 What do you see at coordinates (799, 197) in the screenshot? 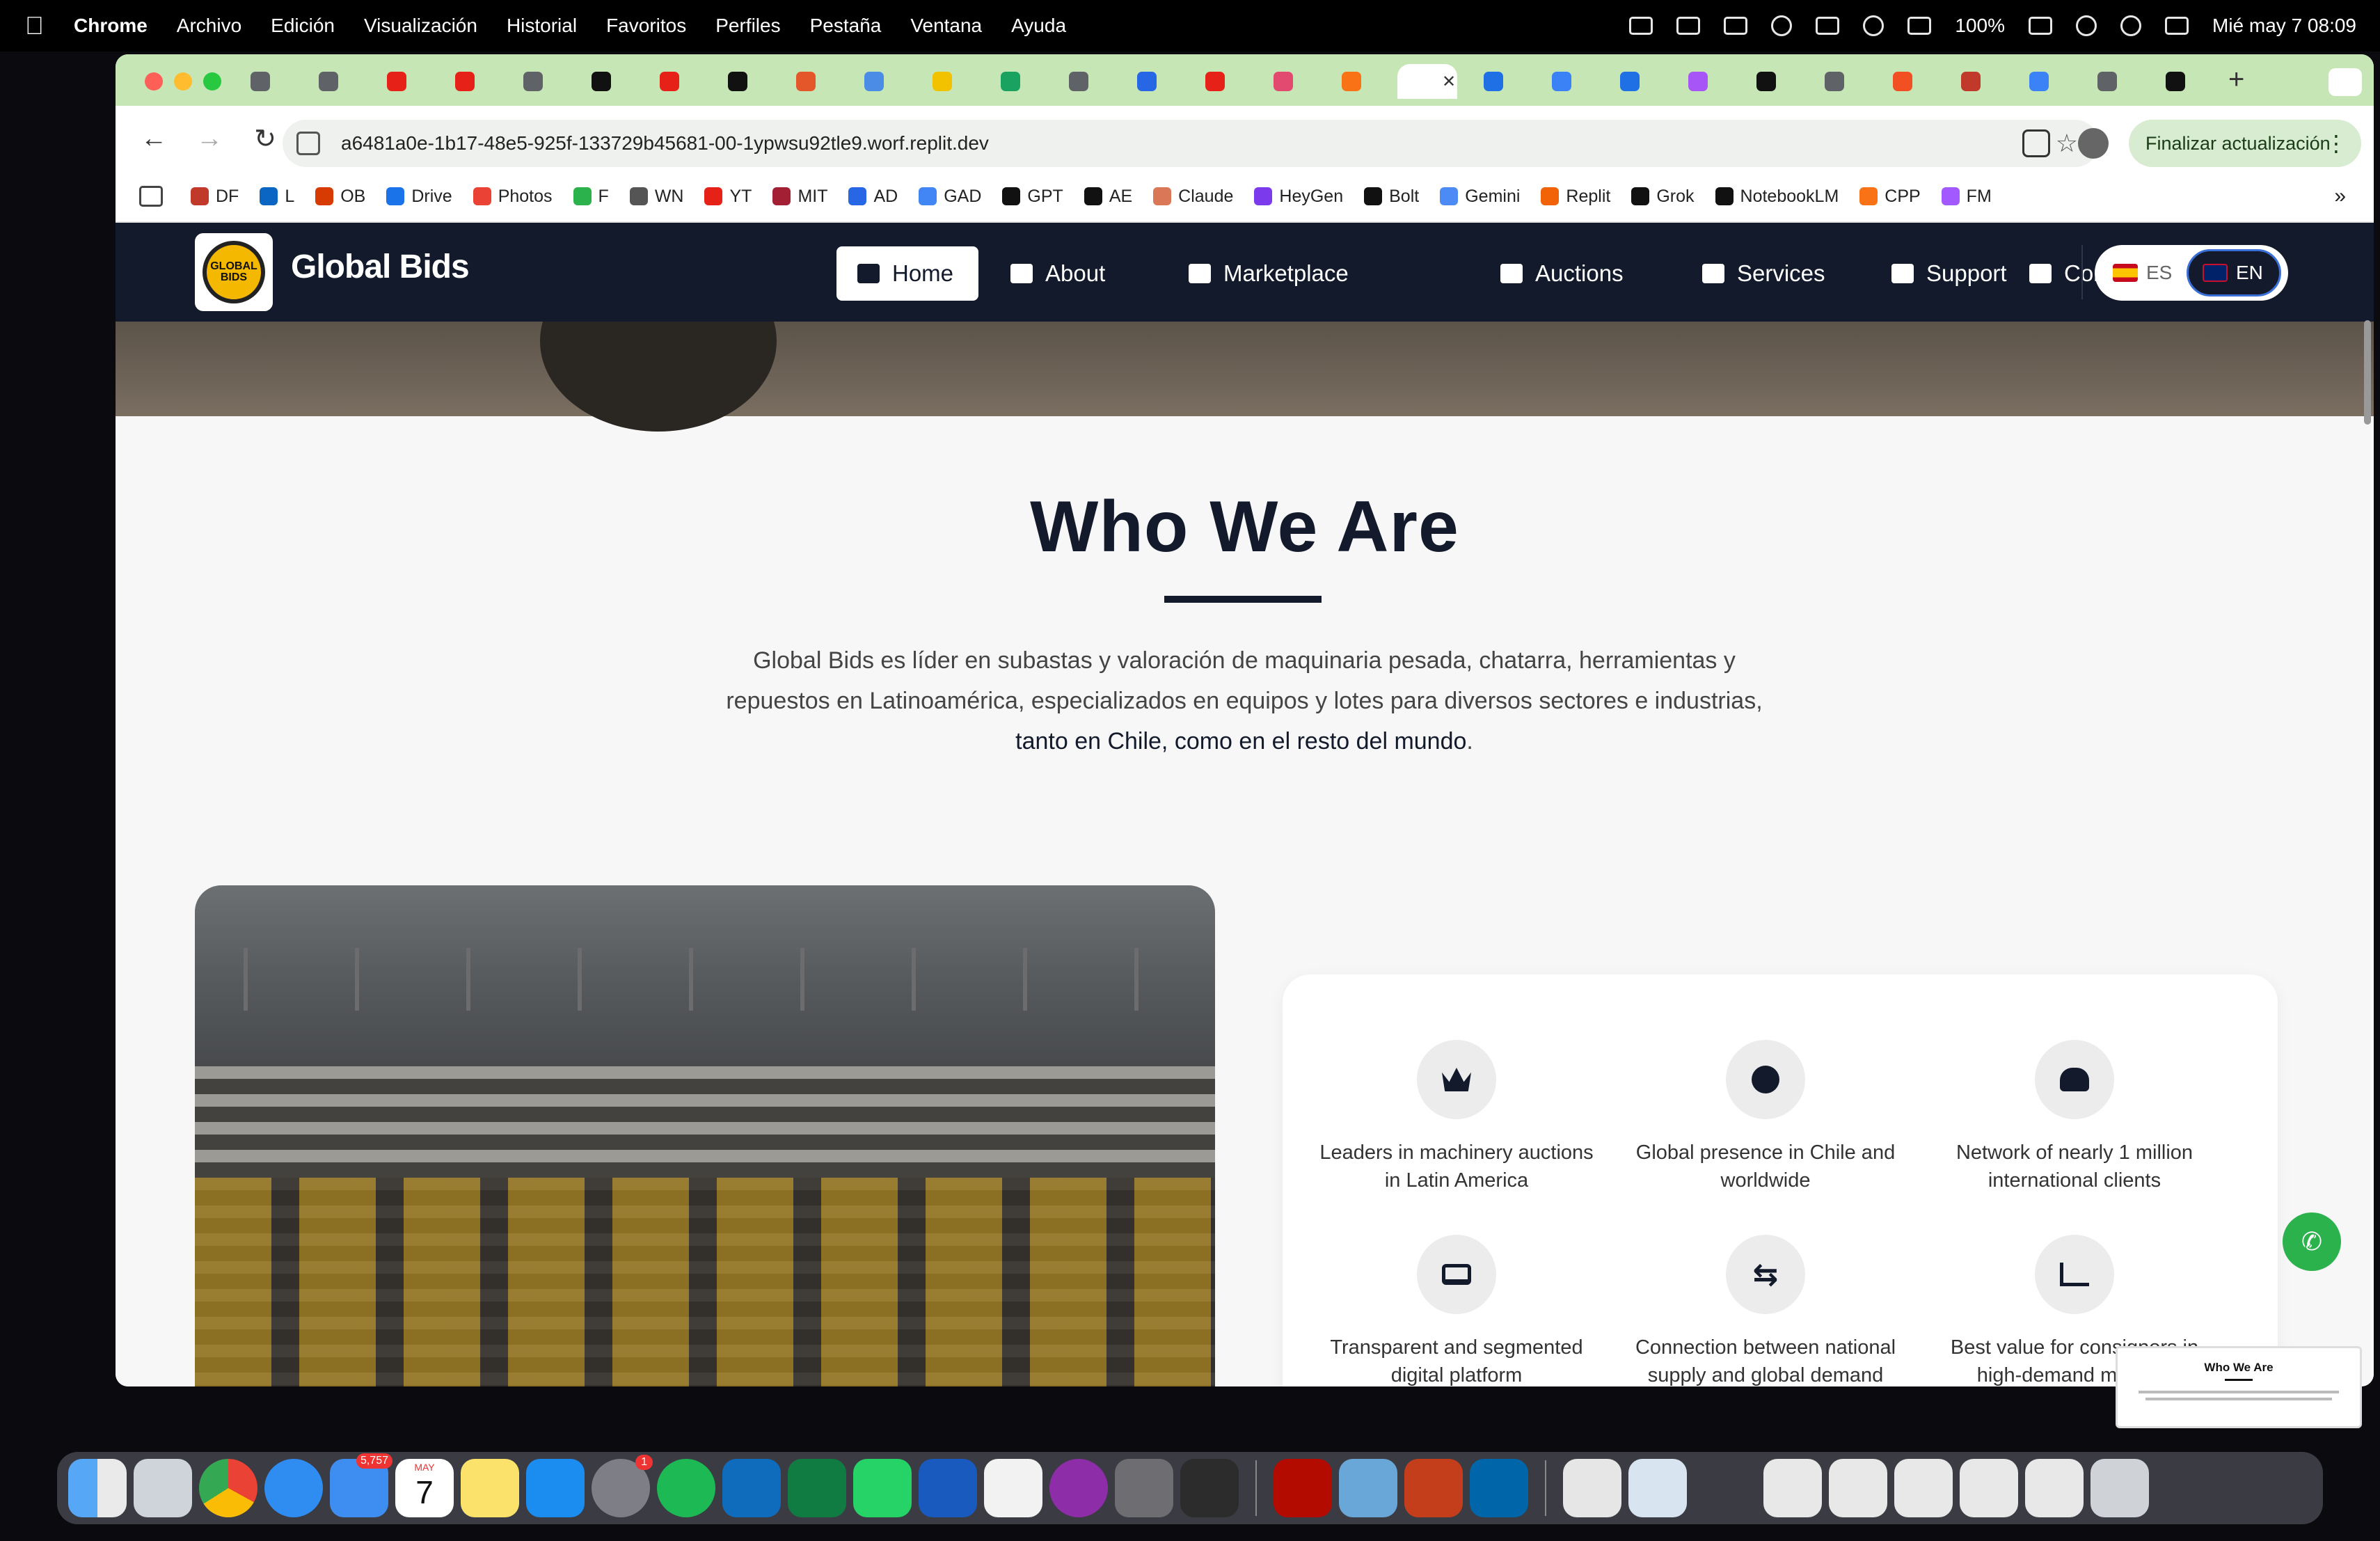
I see `bookmark-mit: MIT` at bounding box center [799, 197].